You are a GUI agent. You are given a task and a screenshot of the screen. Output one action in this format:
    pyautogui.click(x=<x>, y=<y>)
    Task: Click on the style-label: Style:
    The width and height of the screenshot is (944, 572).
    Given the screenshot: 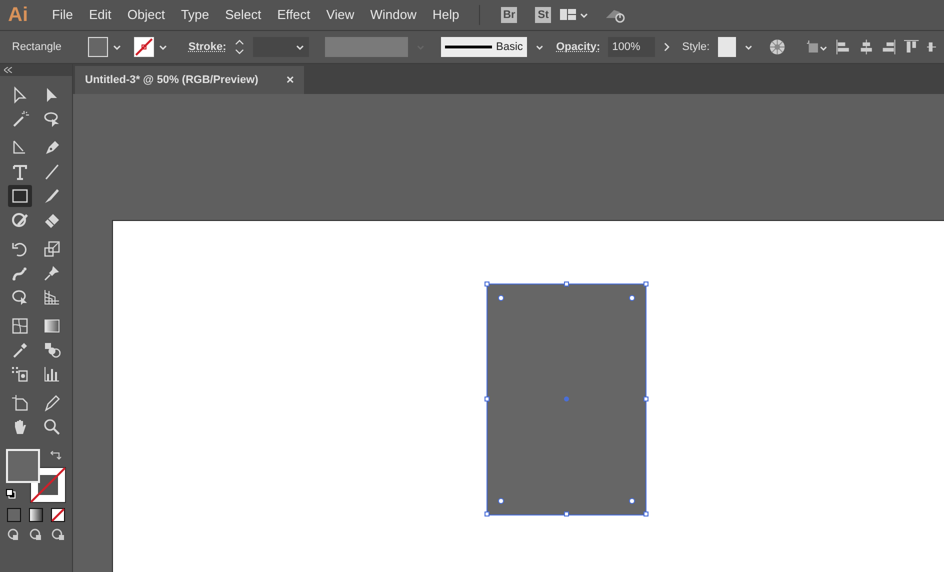 What is the action you would take?
    pyautogui.click(x=696, y=47)
    